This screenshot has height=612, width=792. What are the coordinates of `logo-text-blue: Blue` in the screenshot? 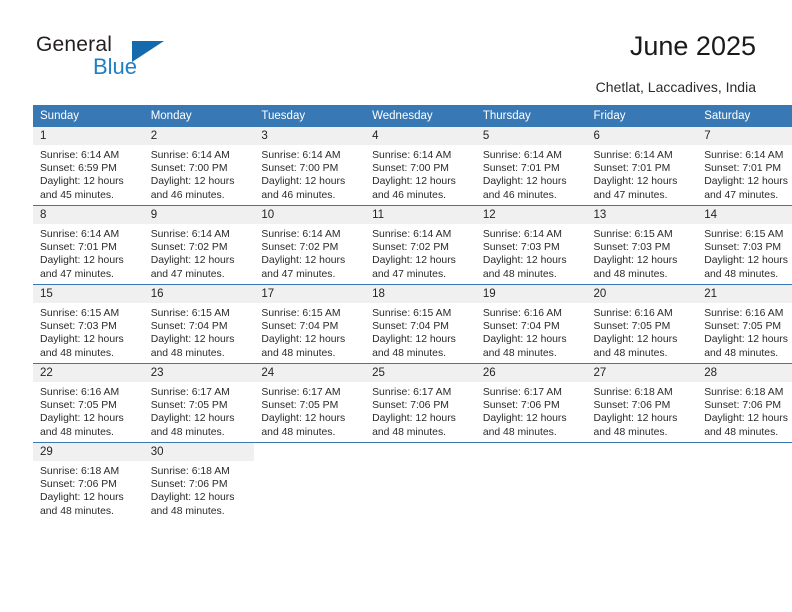 It's located at (115, 66).